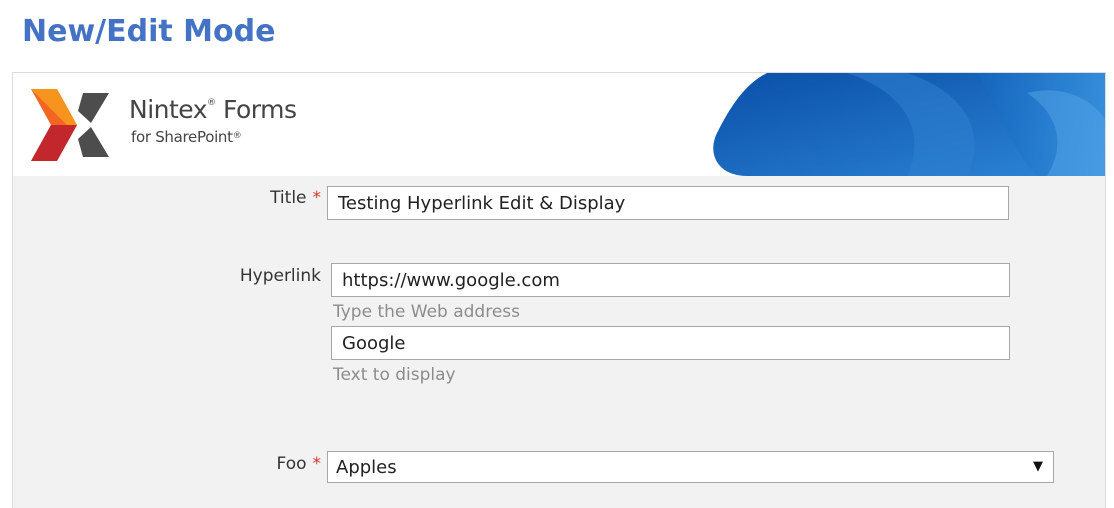 Image resolution: width=1114 pixels, height=508 pixels. What do you see at coordinates (670, 343) in the screenshot?
I see `hyperlink-text-input` at bounding box center [670, 343].